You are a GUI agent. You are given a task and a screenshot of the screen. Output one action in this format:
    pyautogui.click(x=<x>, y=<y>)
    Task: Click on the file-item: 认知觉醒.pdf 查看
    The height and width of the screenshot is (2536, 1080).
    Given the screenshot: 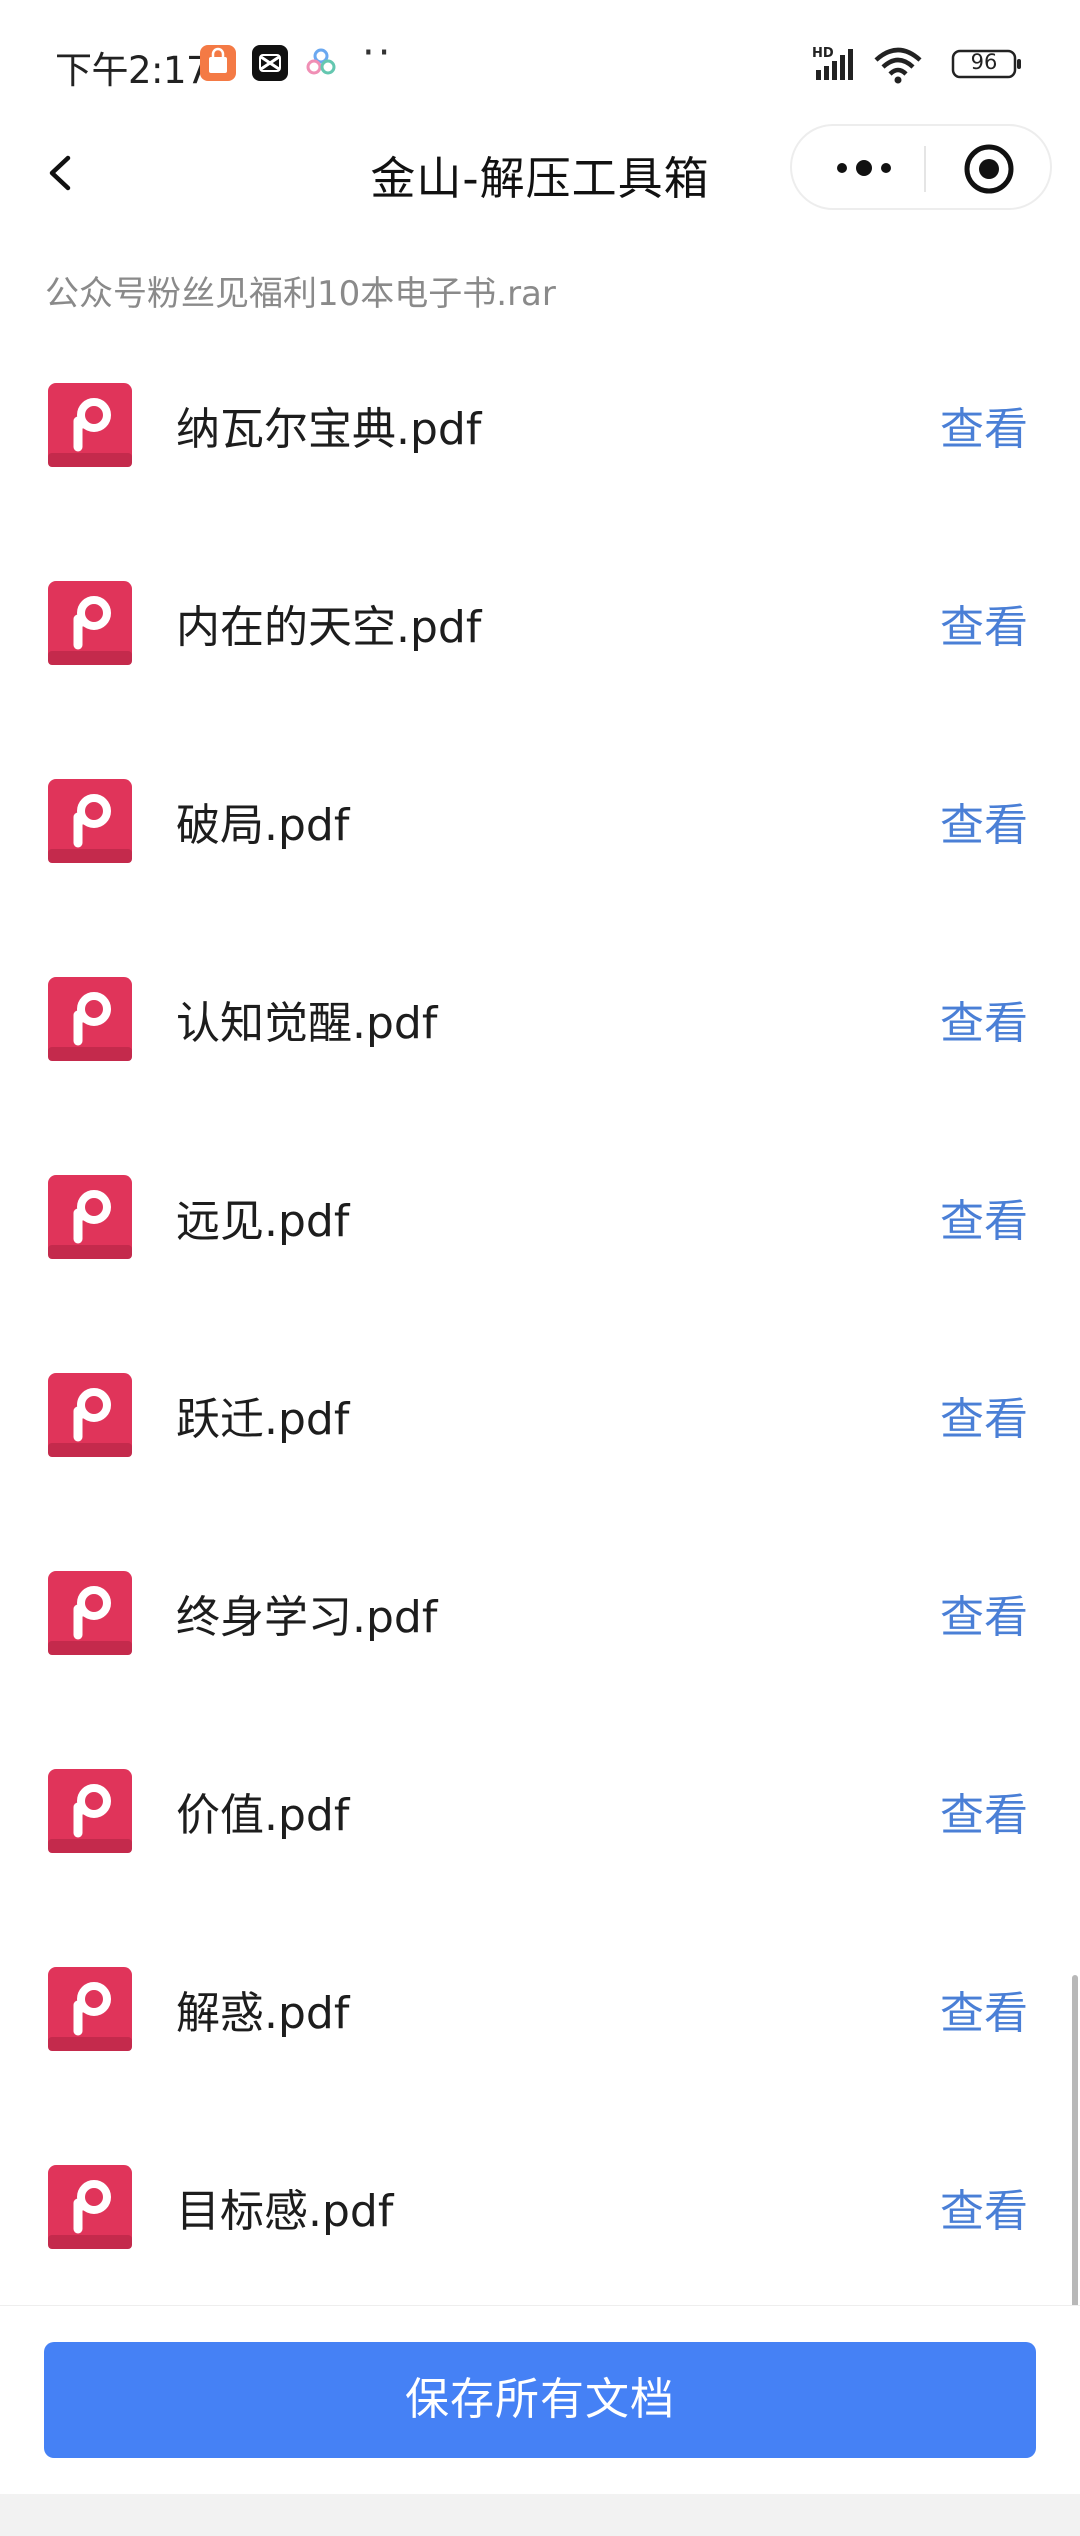 What is the action you would take?
    pyautogui.click(x=540, y=1048)
    